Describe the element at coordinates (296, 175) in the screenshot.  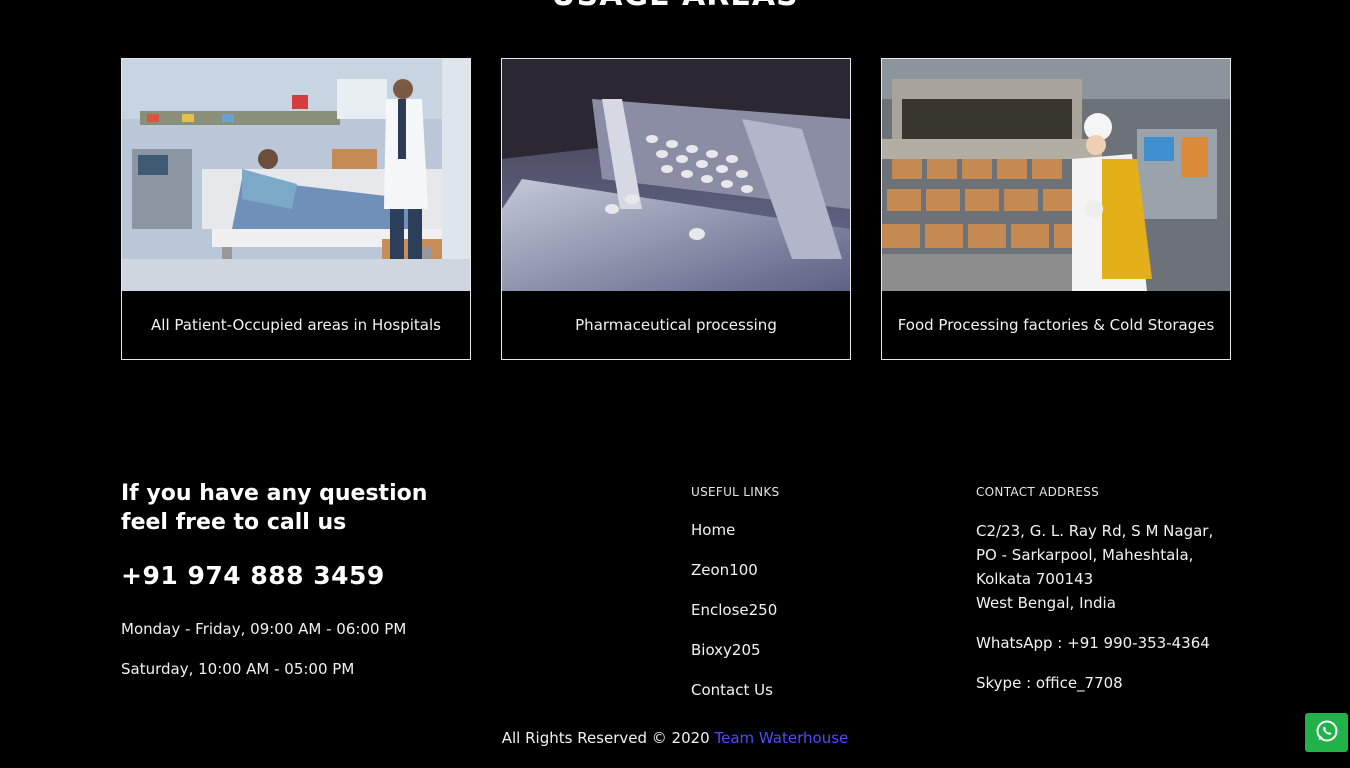
I see `hospital-image` at that location.